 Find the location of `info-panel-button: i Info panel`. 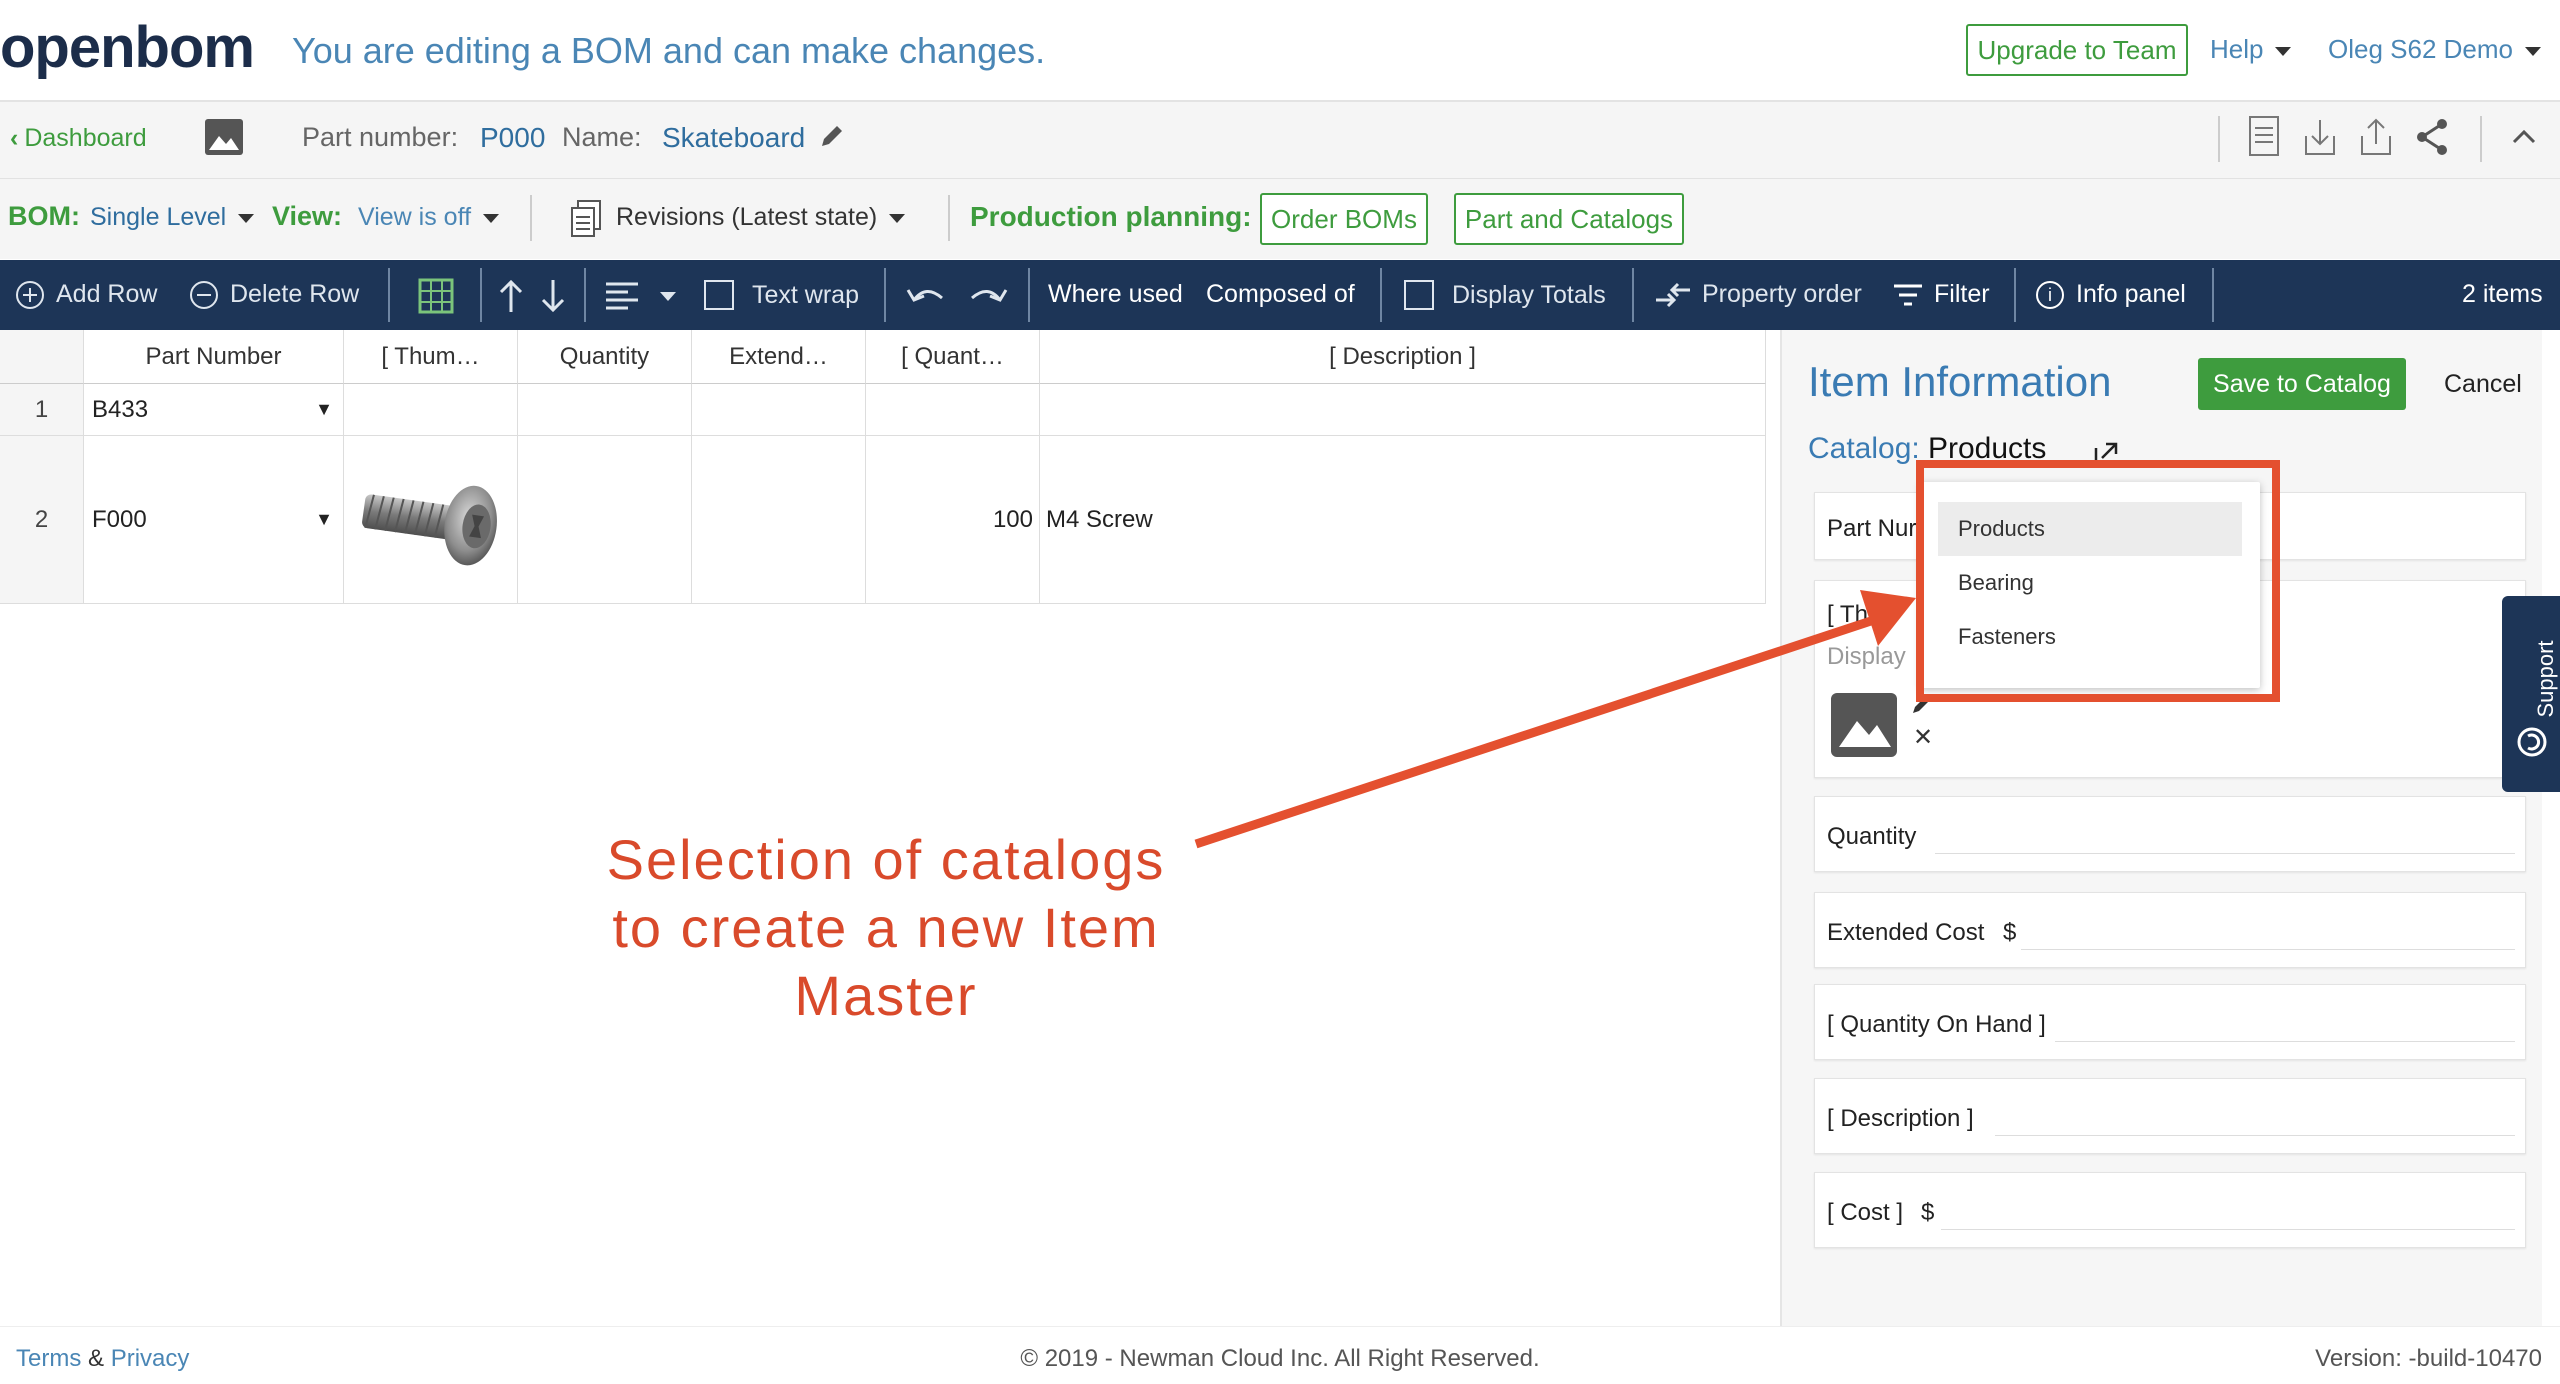

info-panel-button: i Info panel is located at coordinates (2111, 294).